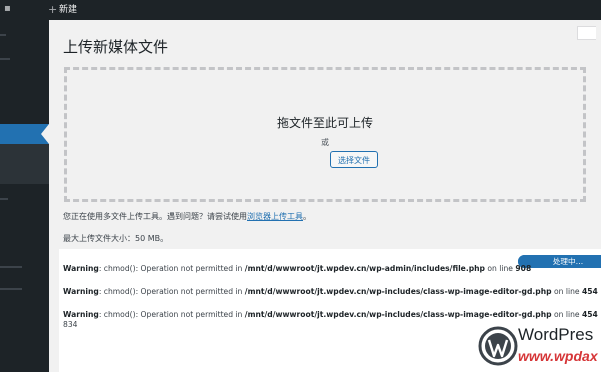  What do you see at coordinates (556, 334) in the screenshot?
I see `watermark-brand: WordPres` at bounding box center [556, 334].